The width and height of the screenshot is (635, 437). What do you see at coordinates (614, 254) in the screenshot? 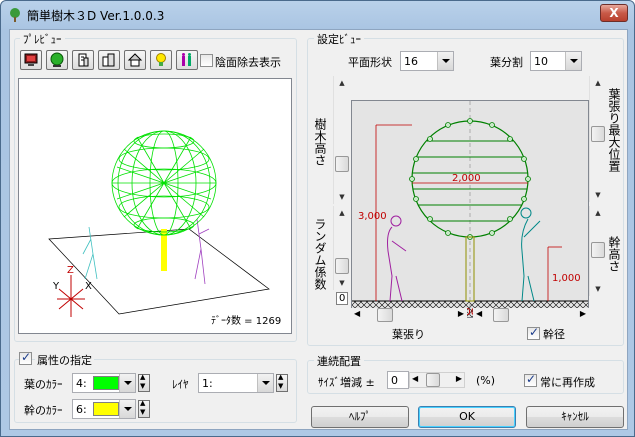
I see `trunk-height-label: 幹高さ` at bounding box center [614, 254].